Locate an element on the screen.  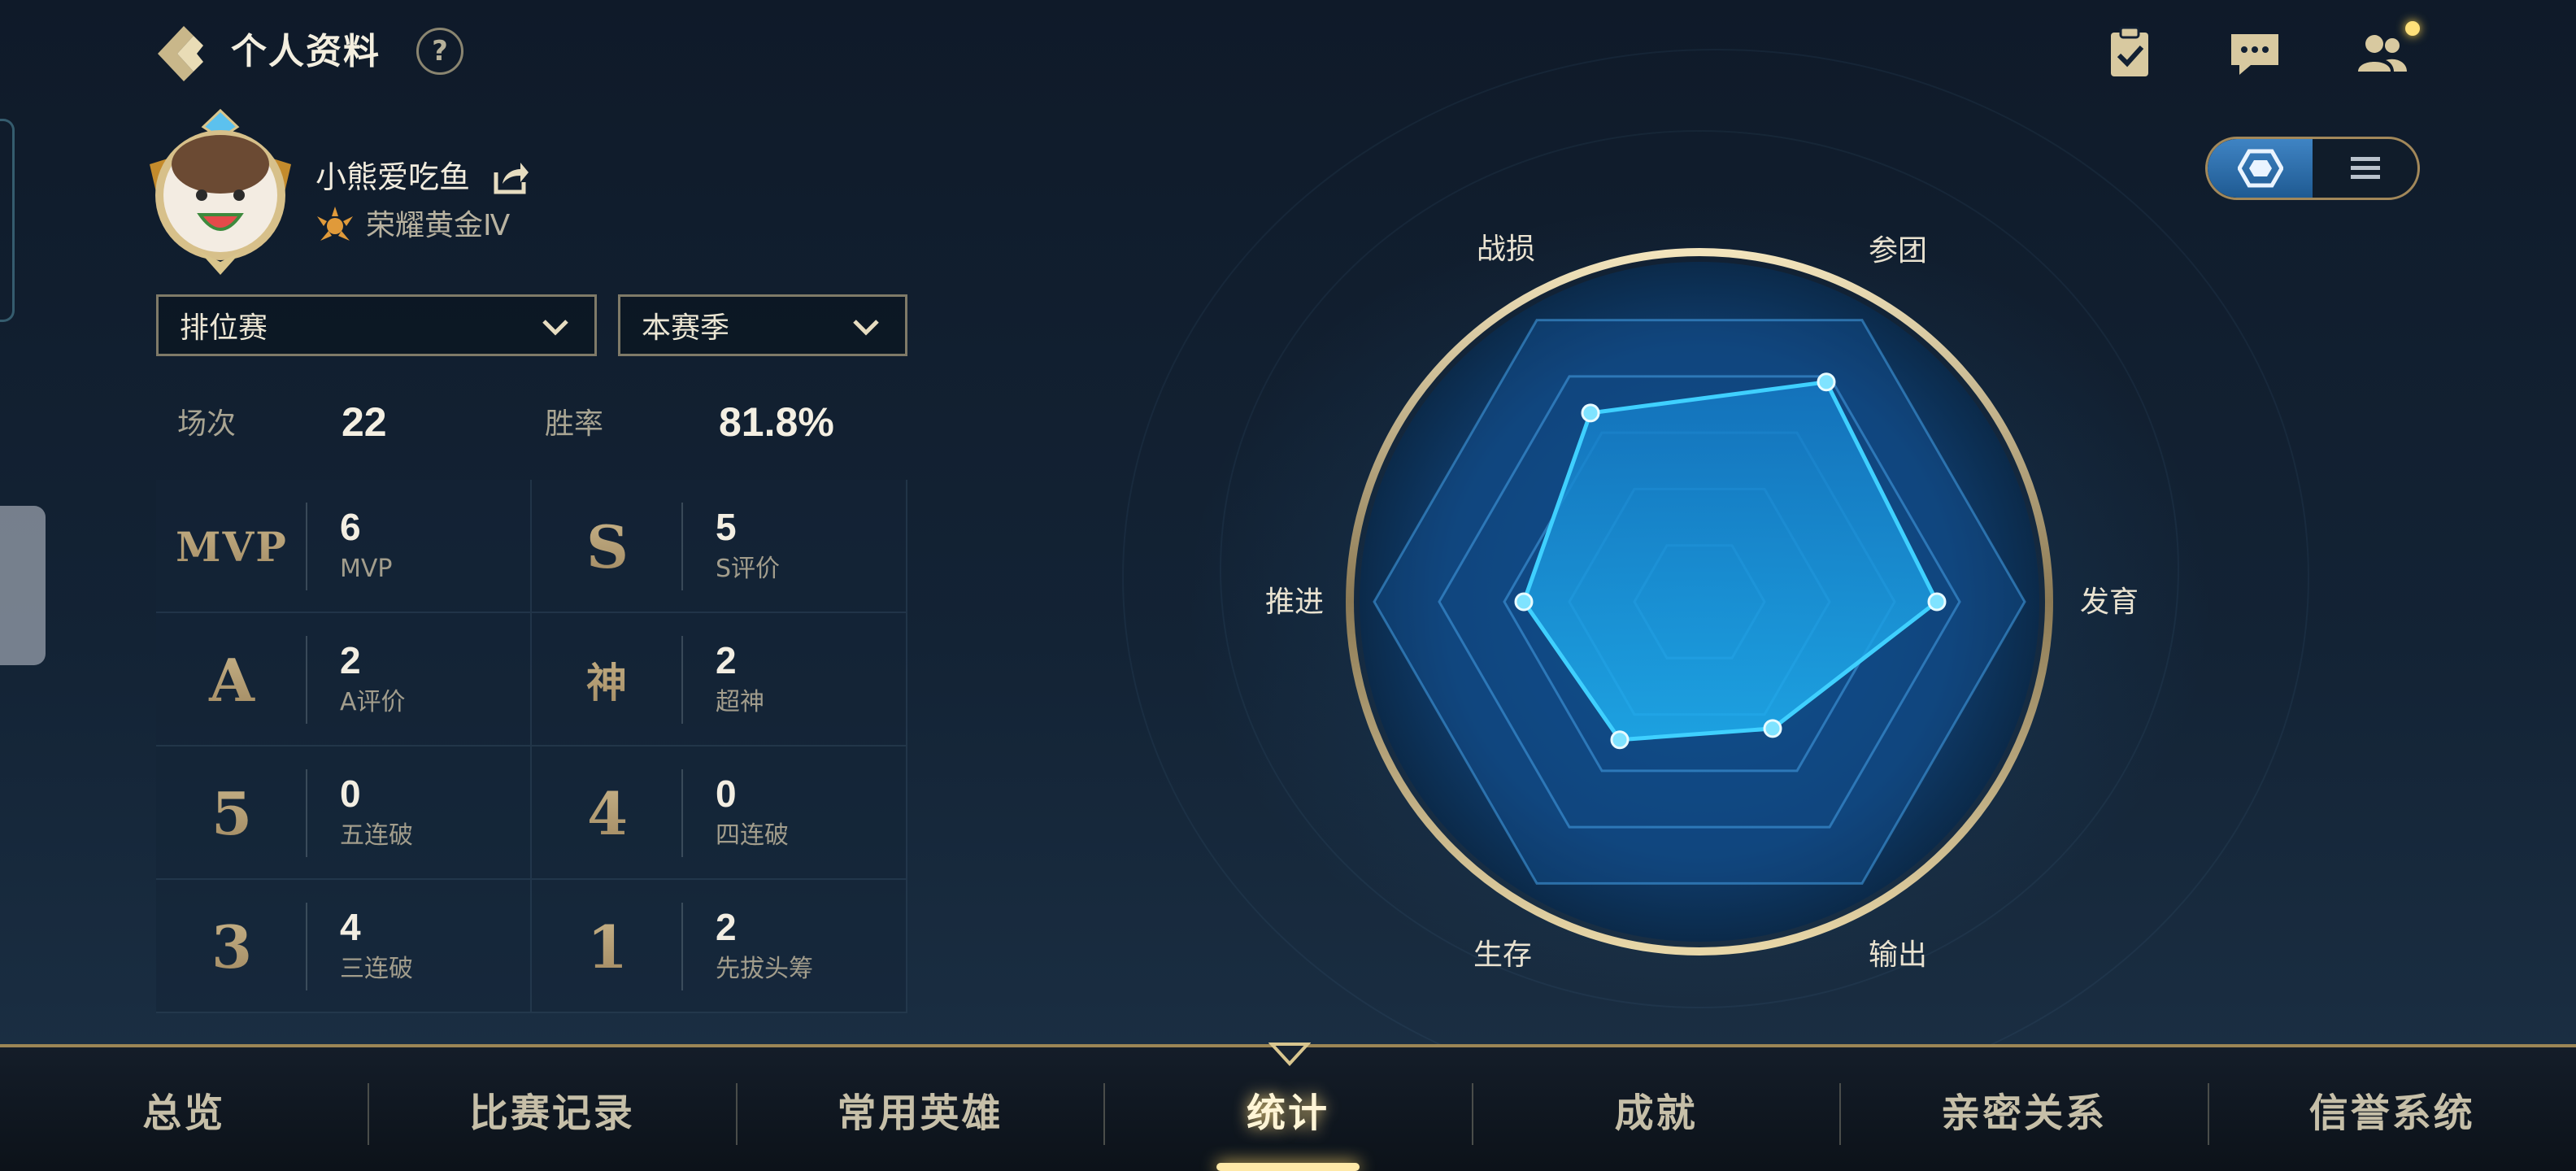
radar-label-shuchu: 输出 is located at coordinates (1899, 955).